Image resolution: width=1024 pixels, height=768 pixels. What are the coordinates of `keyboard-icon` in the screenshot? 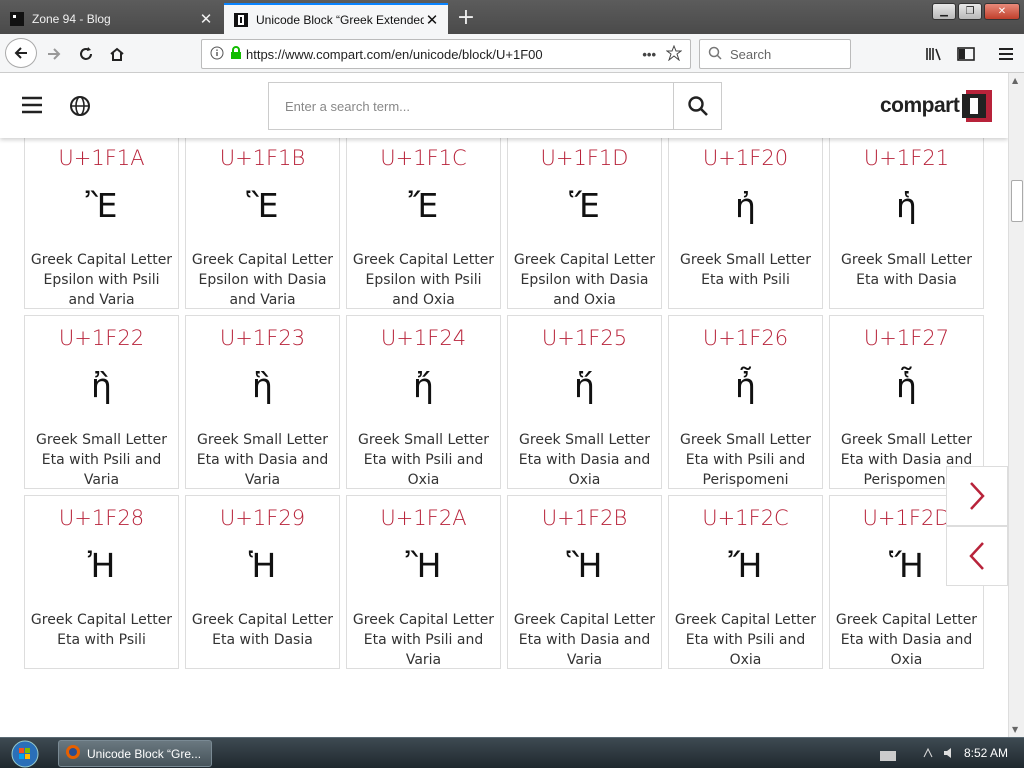 It's located at (888, 756).